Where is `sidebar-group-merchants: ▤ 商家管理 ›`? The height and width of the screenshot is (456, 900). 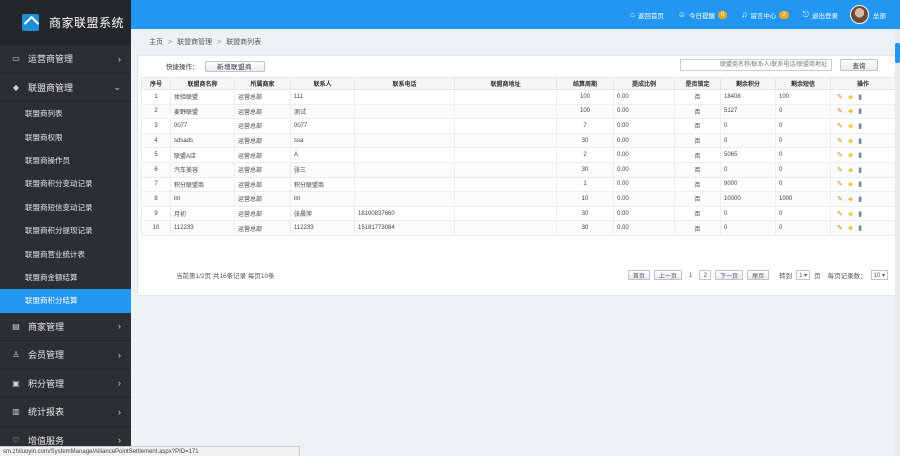
sidebar-group-merchants: ▤ 商家管理 › is located at coordinates (65, 327).